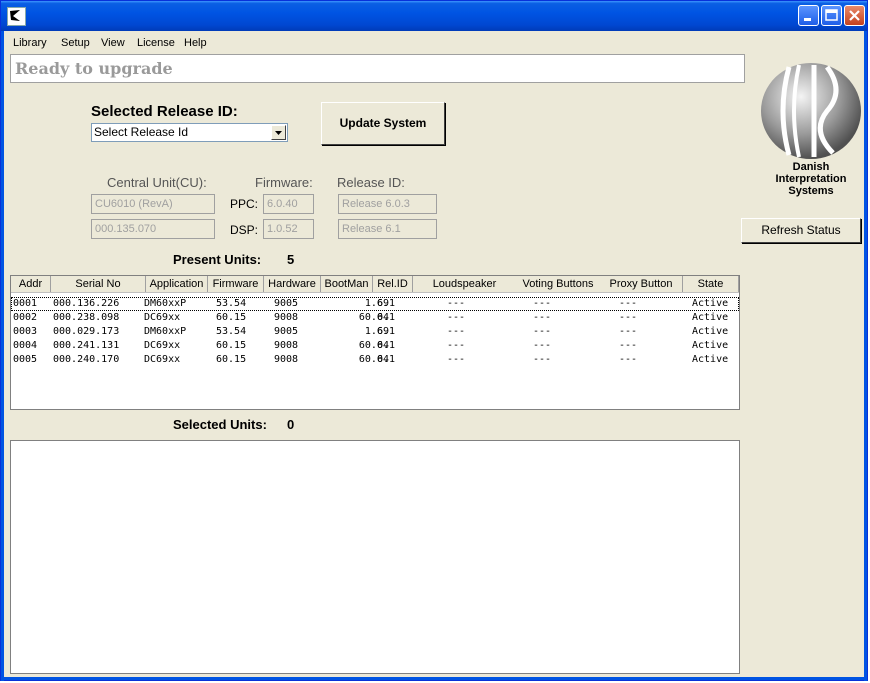 The image size is (870, 683). Describe the element at coordinates (831, 15) in the screenshot. I see `maximize-button` at that location.